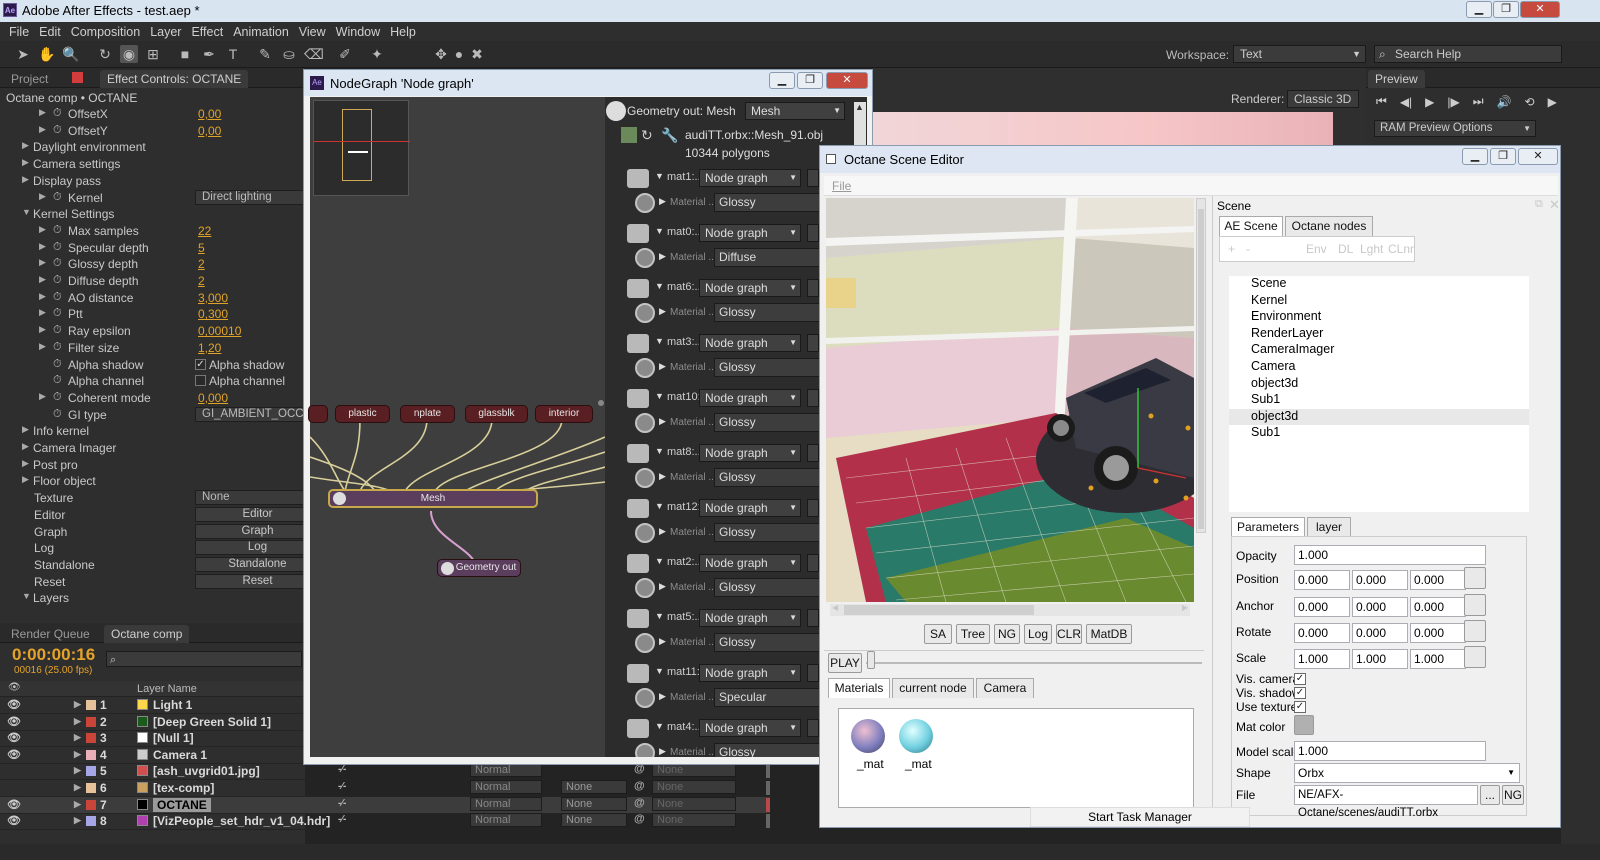 The image size is (1600, 860). I want to click on effect-value: 1,20, so click(209, 348).